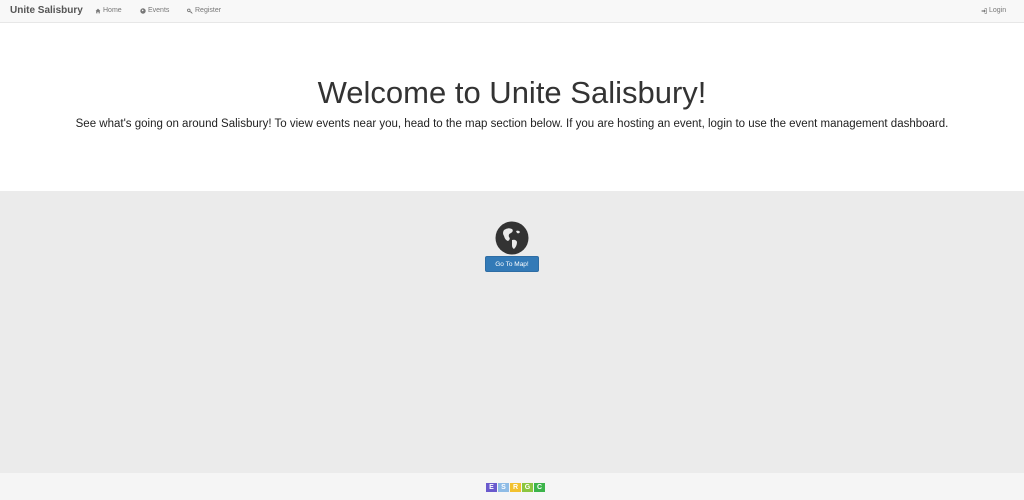 This screenshot has width=1024, height=500. What do you see at coordinates (512, 264) in the screenshot?
I see `go-to-map-button: Go To Map!` at bounding box center [512, 264].